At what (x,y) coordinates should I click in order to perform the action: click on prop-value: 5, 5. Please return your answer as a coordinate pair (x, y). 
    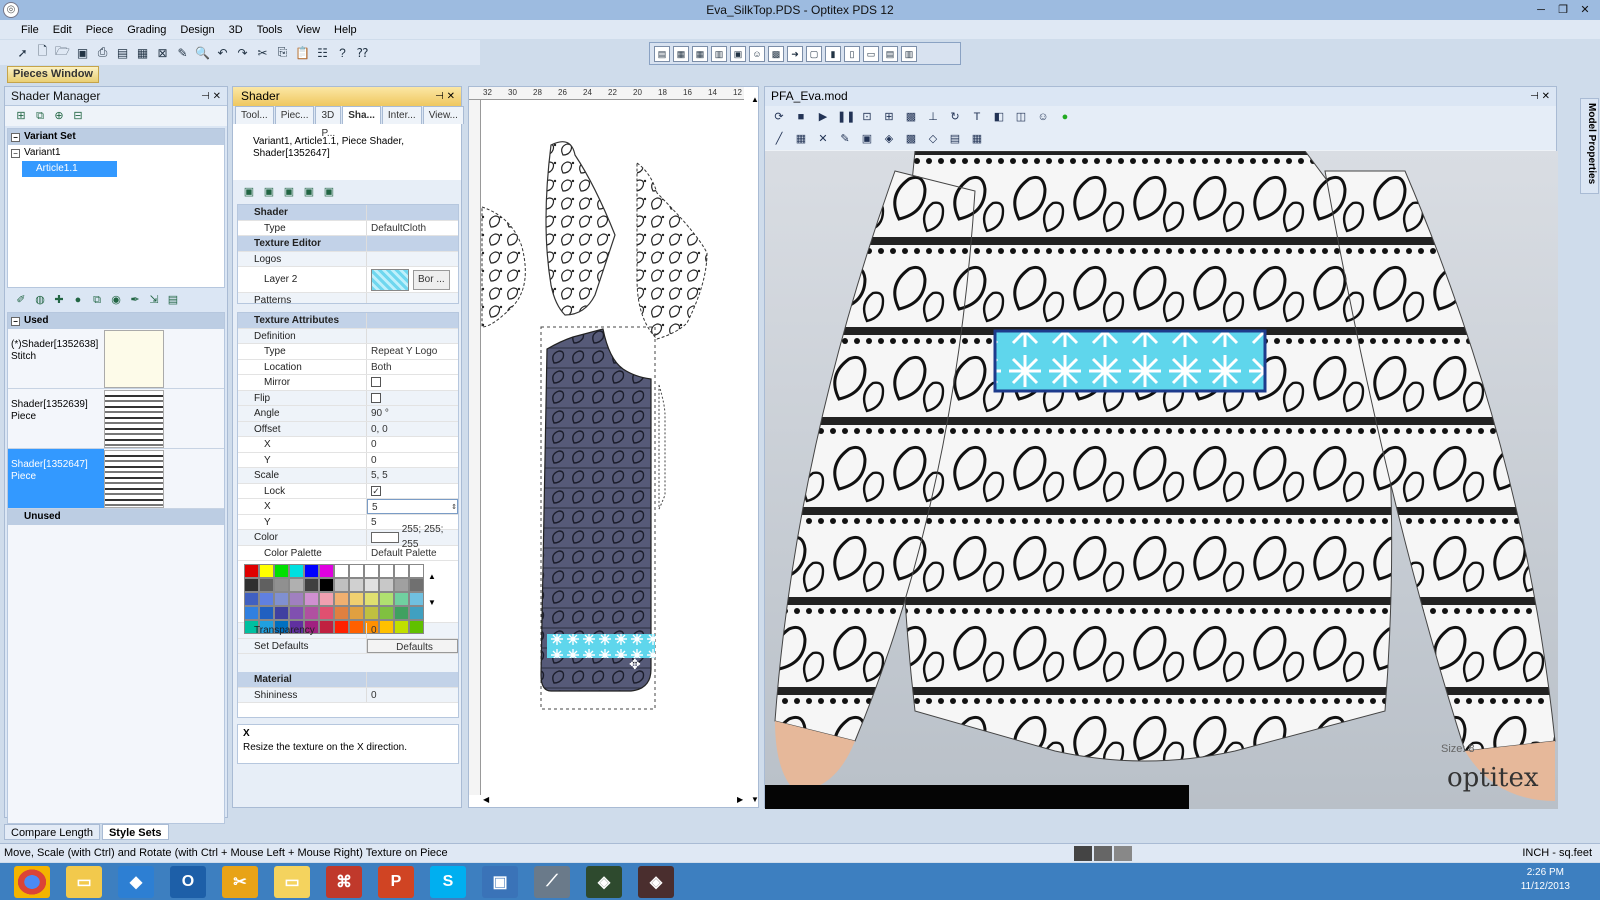
    Looking at the image, I should click on (412, 475).